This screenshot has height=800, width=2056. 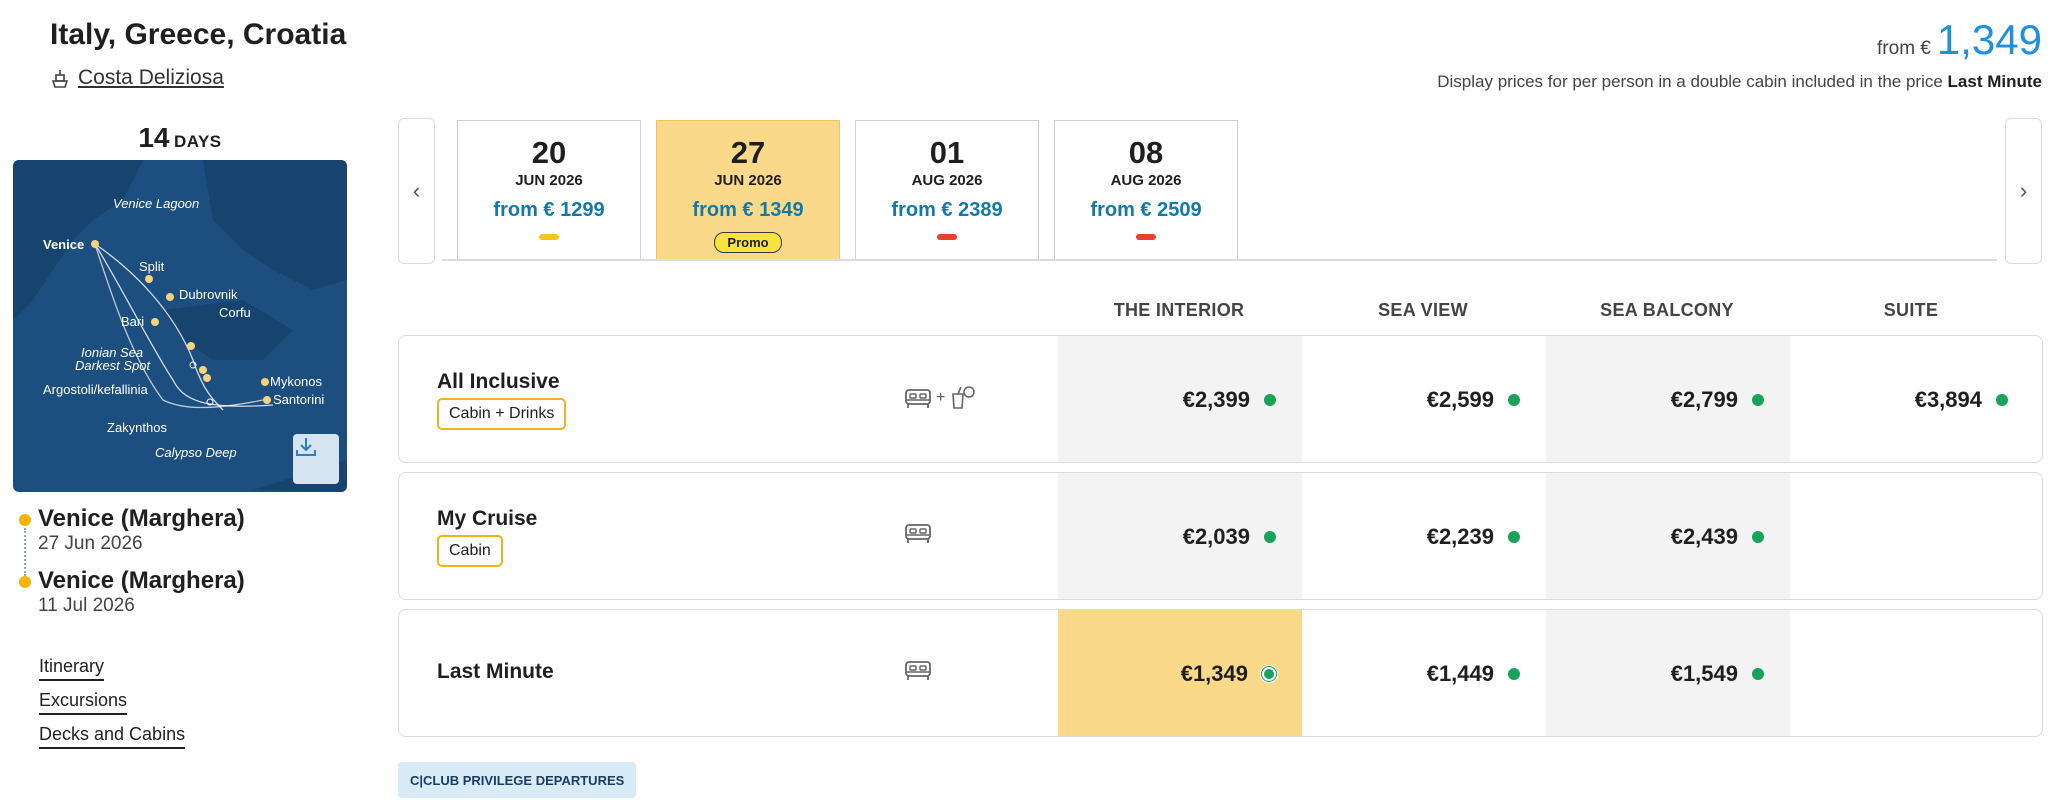 What do you see at coordinates (1989, 39) in the screenshot?
I see `from-price: 1,349` at bounding box center [1989, 39].